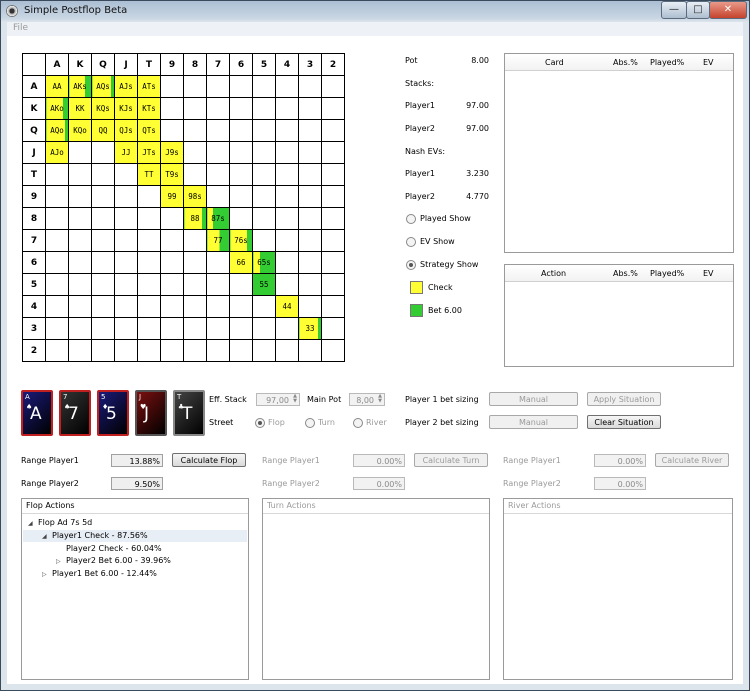  I want to click on hand-cell-87s: 87s, so click(218, 218).